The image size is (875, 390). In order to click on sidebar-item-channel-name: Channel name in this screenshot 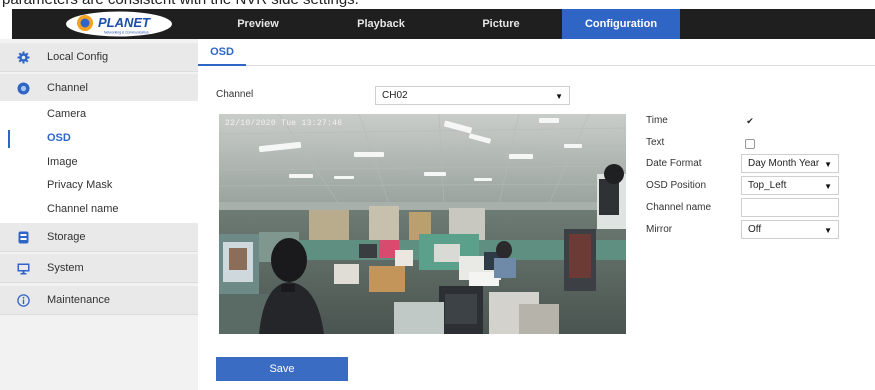, I will do `click(99, 210)`.